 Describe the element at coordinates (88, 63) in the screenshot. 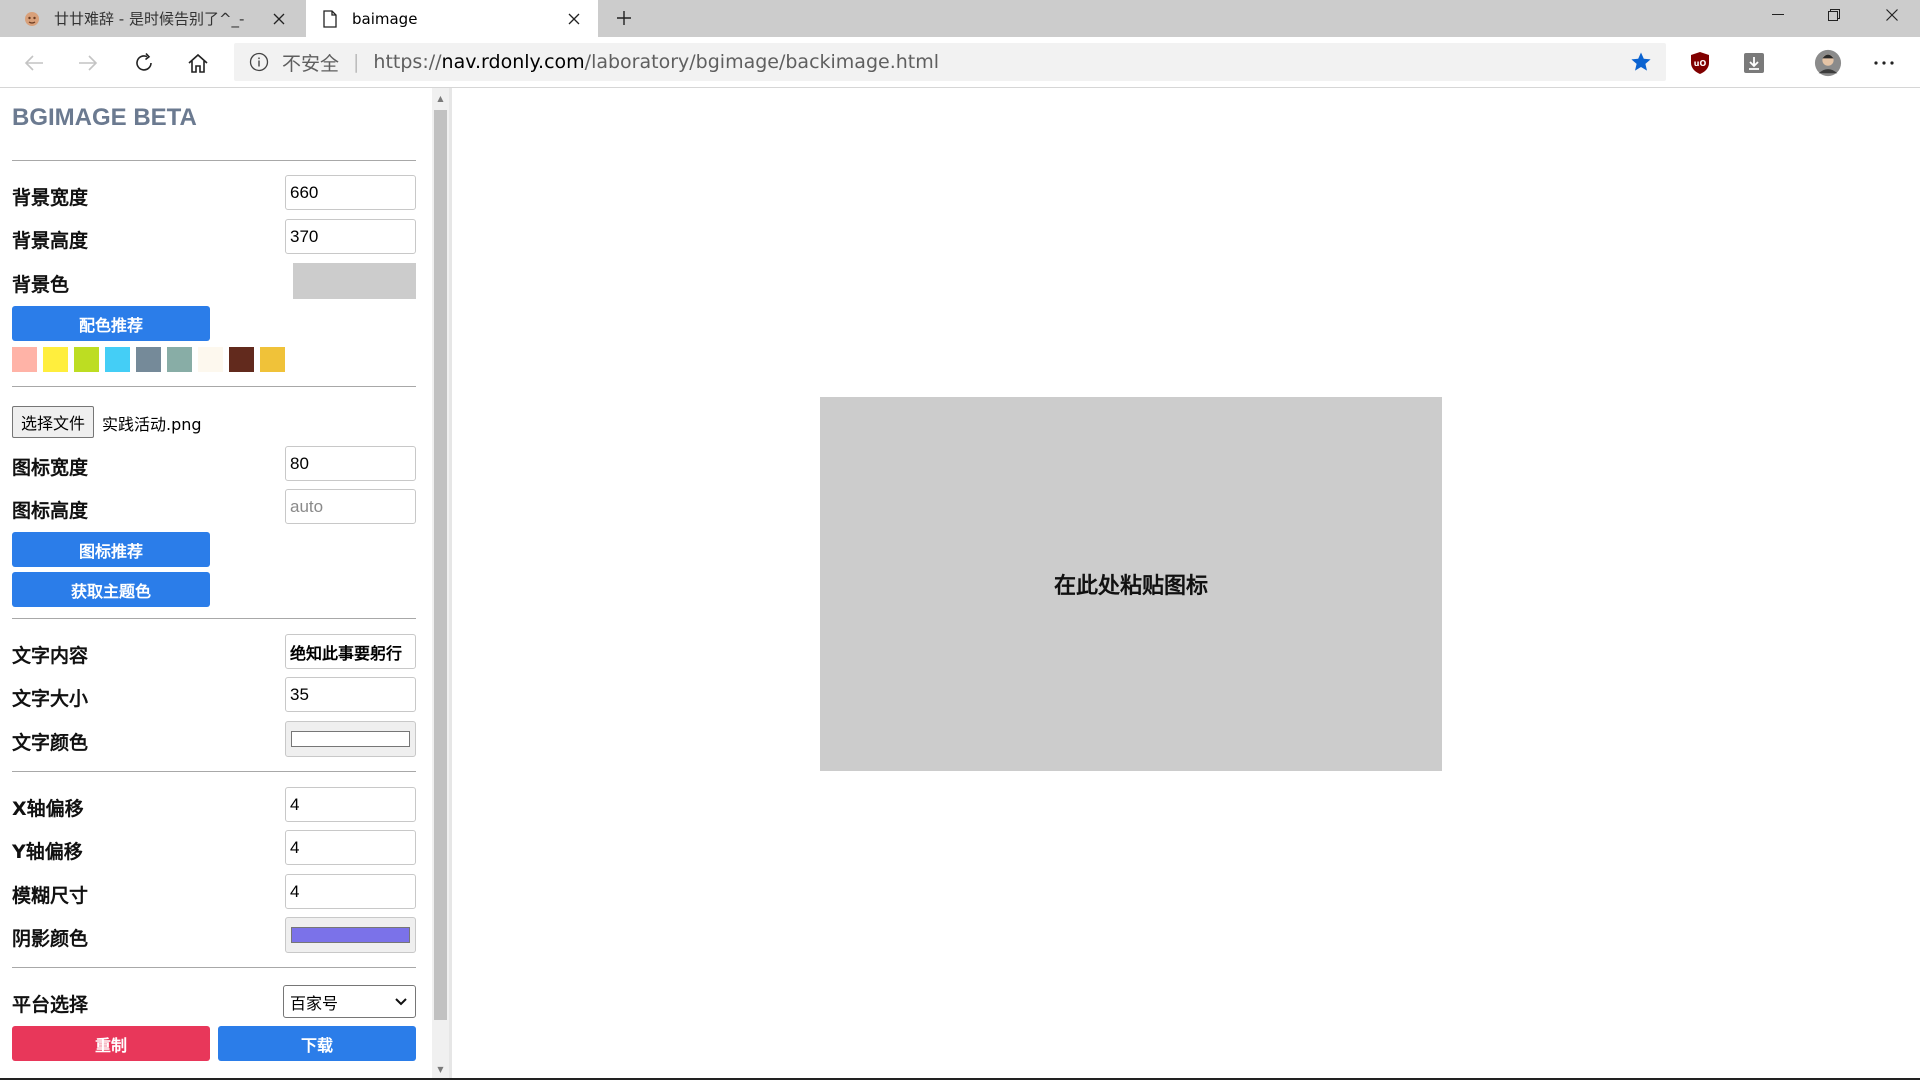

I see `forward-icon` at that location.